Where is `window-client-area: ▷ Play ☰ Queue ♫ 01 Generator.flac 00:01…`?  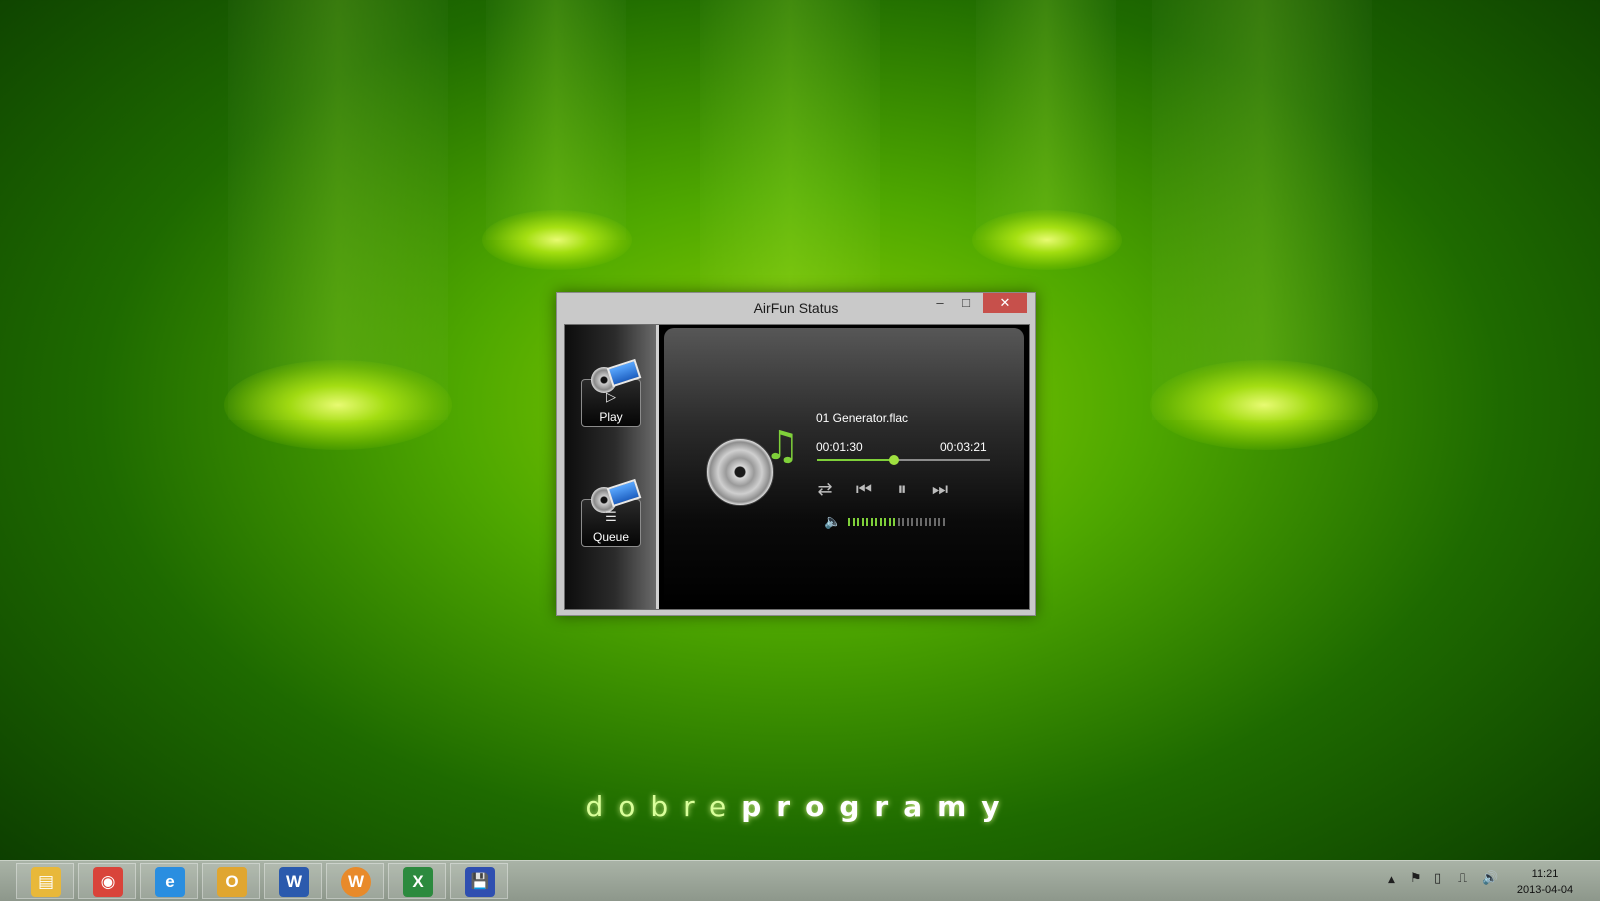 window-client-area: ▷ Play ☰ Queue ♫ 01 Generator.flac 00:01… is located at coordinates (797, 467).